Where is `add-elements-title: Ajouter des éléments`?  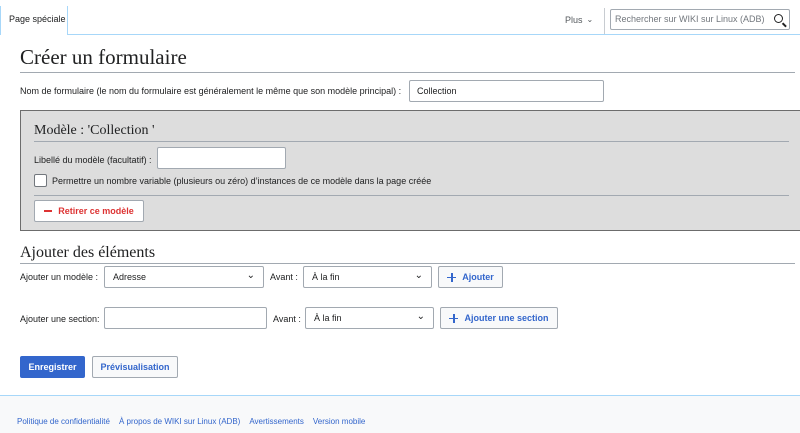
add-elements-title: Ajouter des éléments is located at coordinates (407, 254).